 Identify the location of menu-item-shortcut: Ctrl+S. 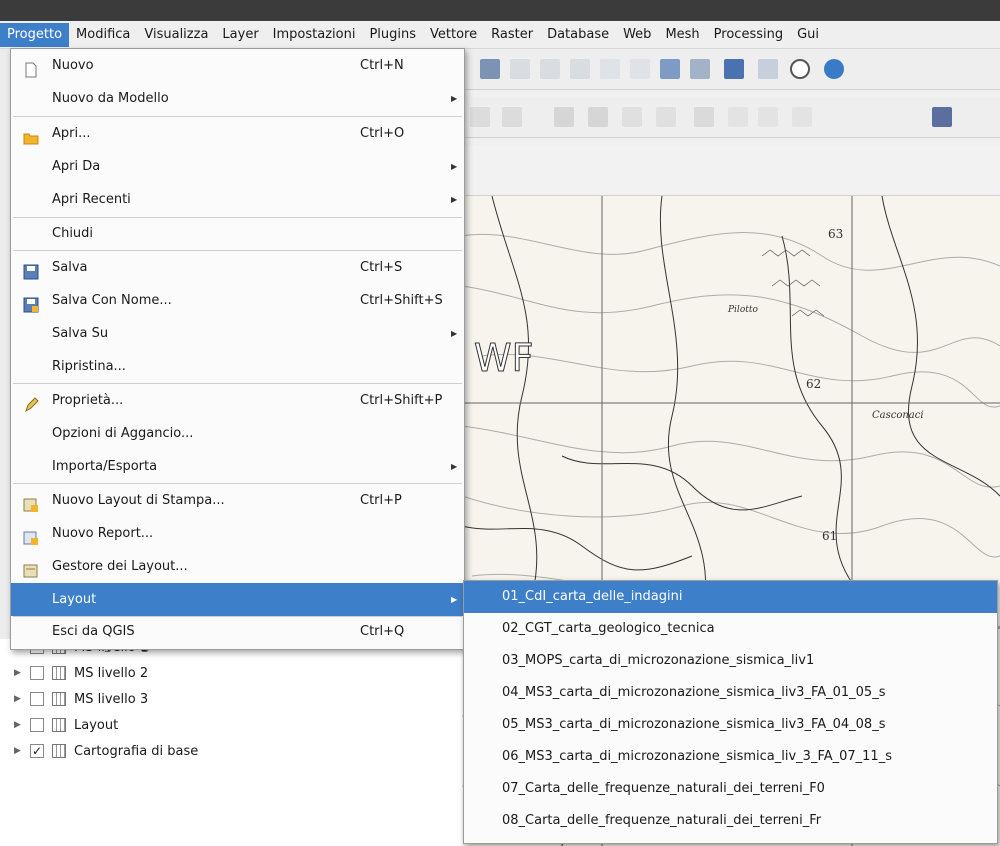
(381, 267).